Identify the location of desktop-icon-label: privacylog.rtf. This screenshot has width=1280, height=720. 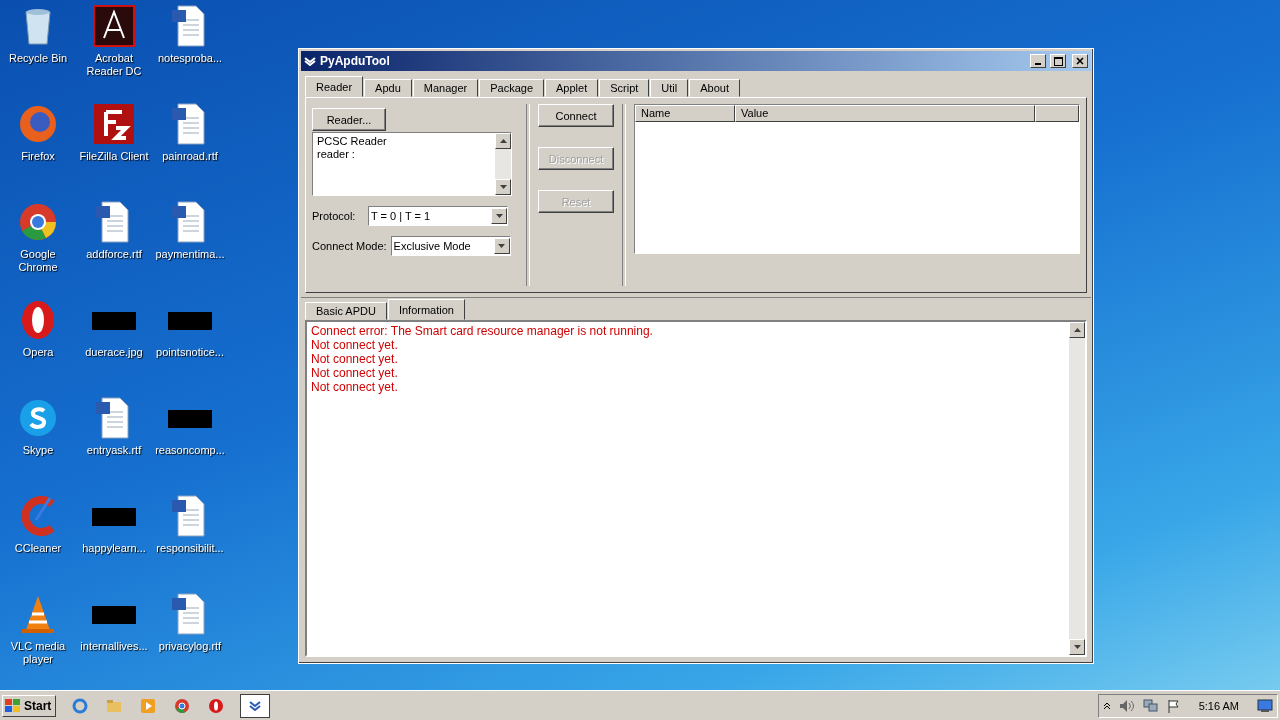
(190, 646).